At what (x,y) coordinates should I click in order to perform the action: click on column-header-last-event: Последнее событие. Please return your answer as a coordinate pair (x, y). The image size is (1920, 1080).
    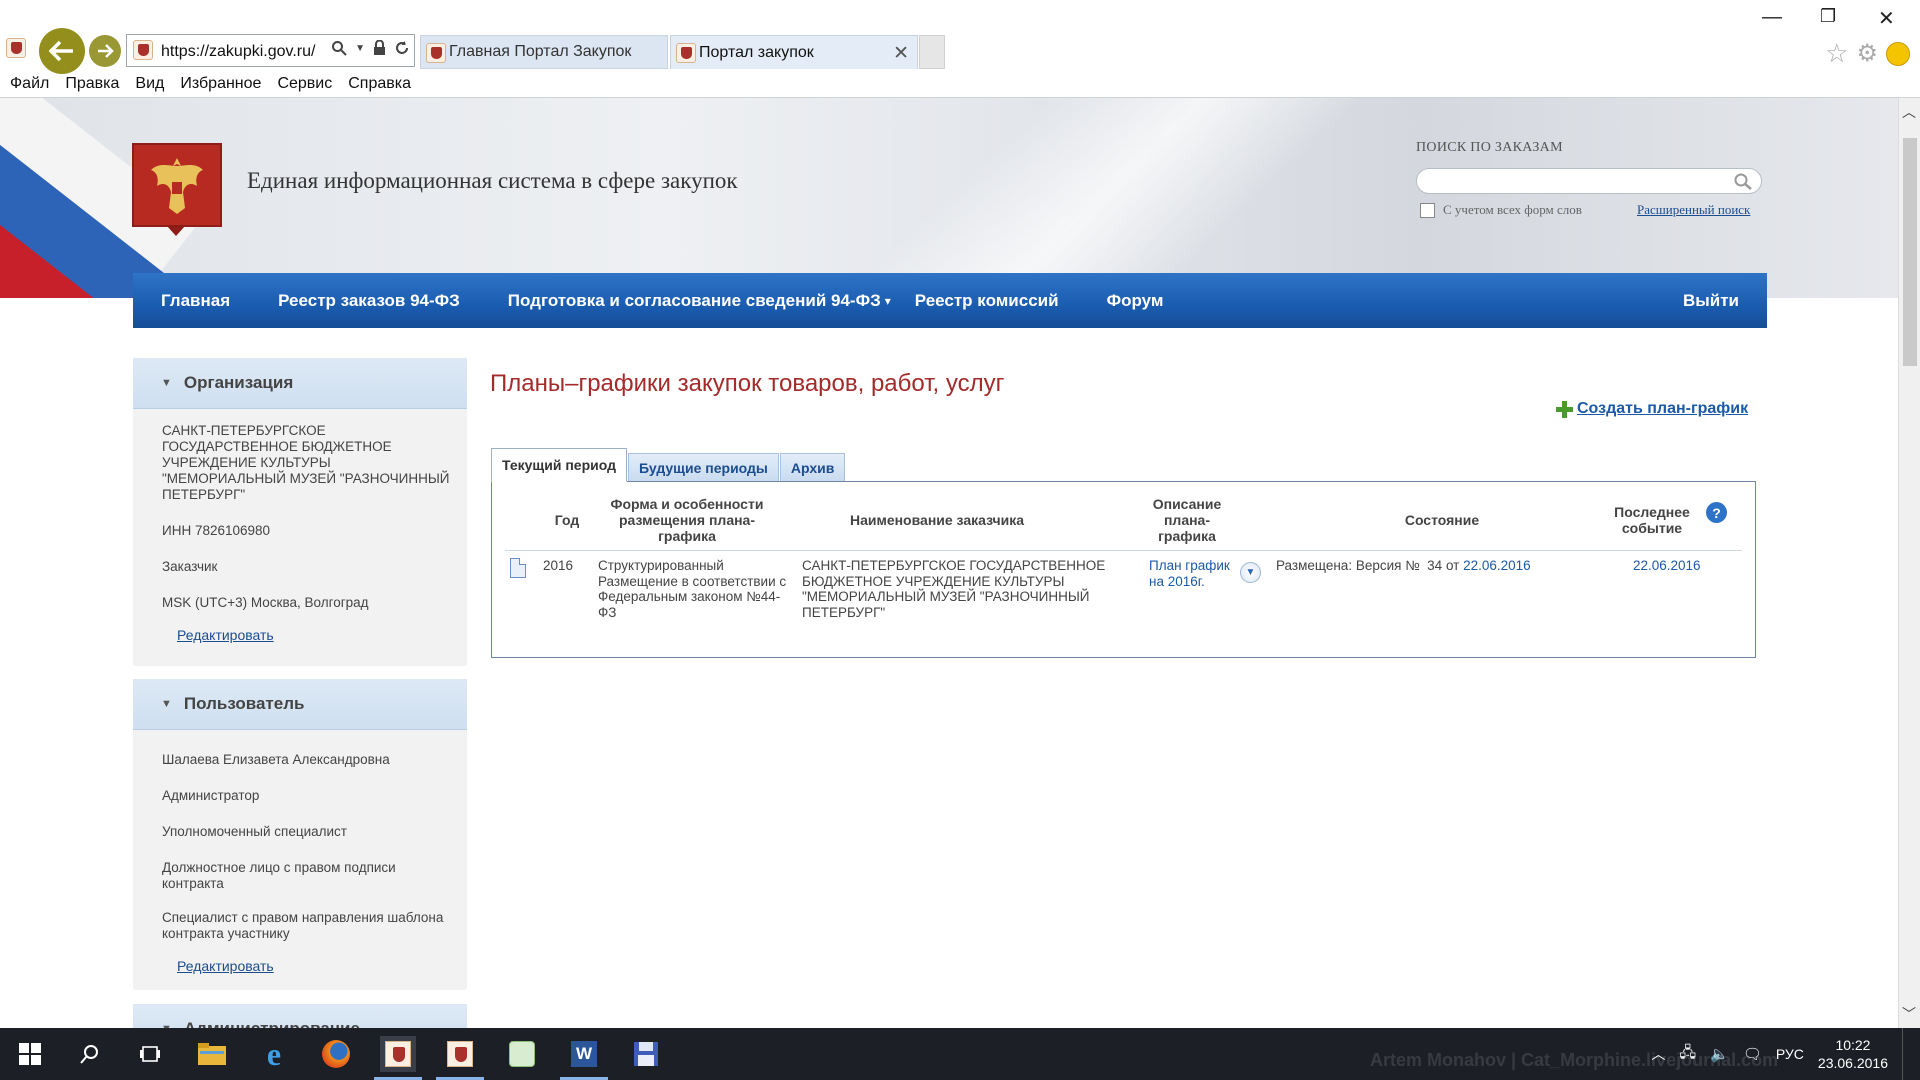
    Looking at the image, I should click on (1652, 520).